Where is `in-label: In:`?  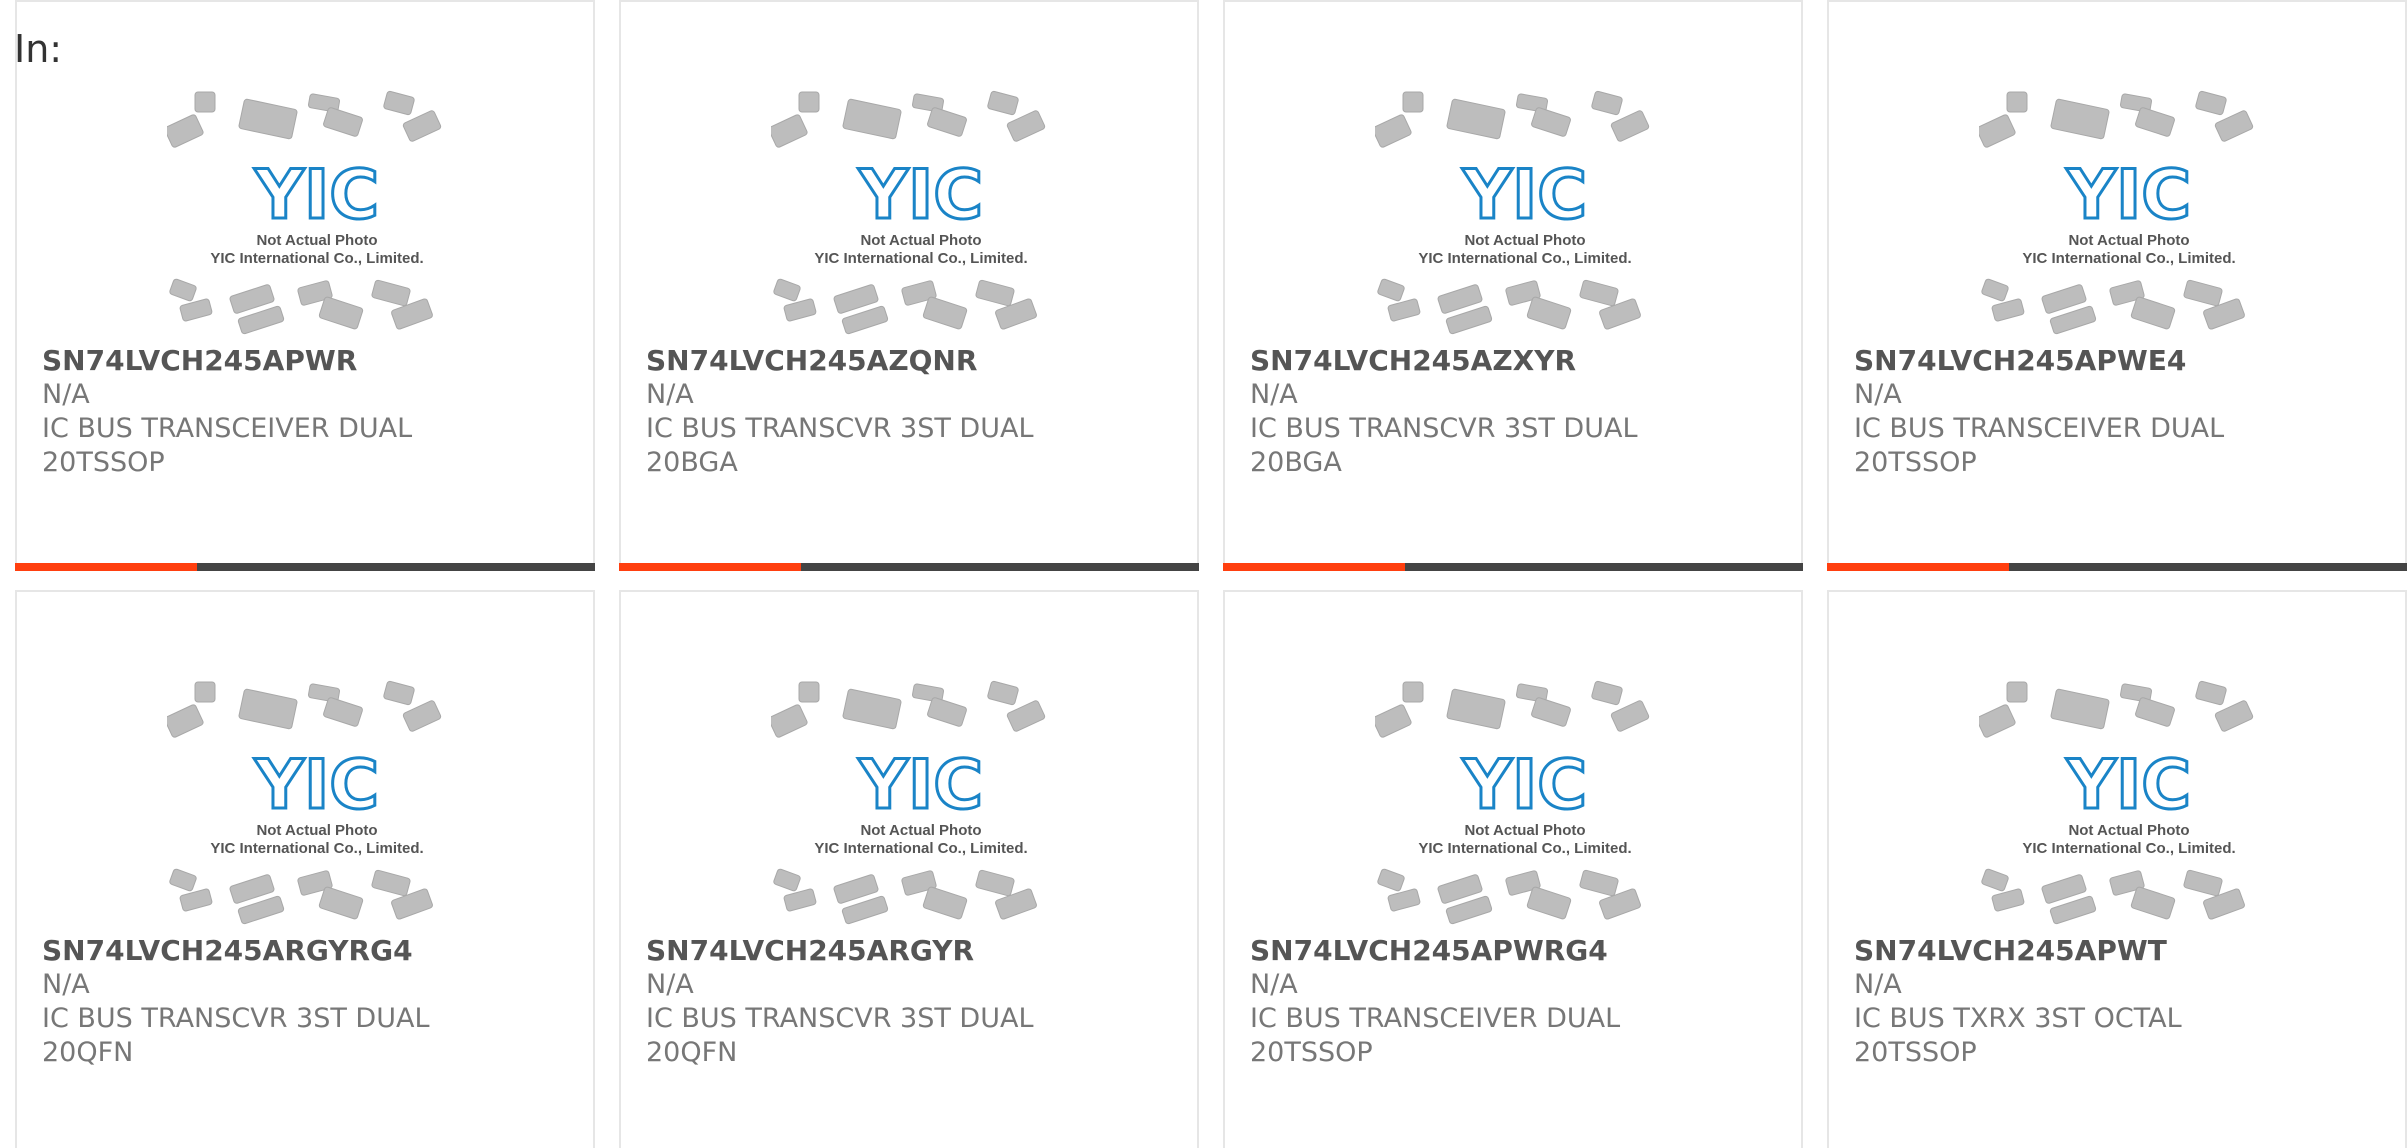 in-label: In: is located at coordinates (38, 49).